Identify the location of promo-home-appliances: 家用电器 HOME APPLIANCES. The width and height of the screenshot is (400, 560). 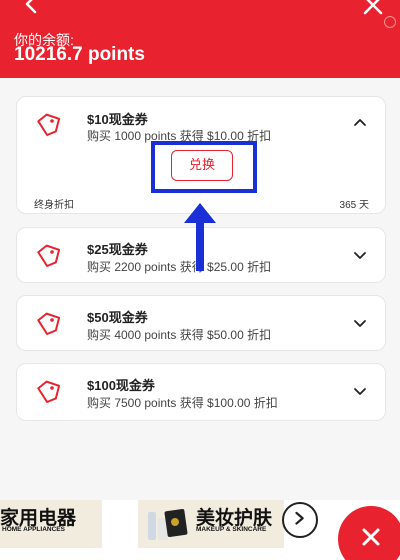
(51, 524).